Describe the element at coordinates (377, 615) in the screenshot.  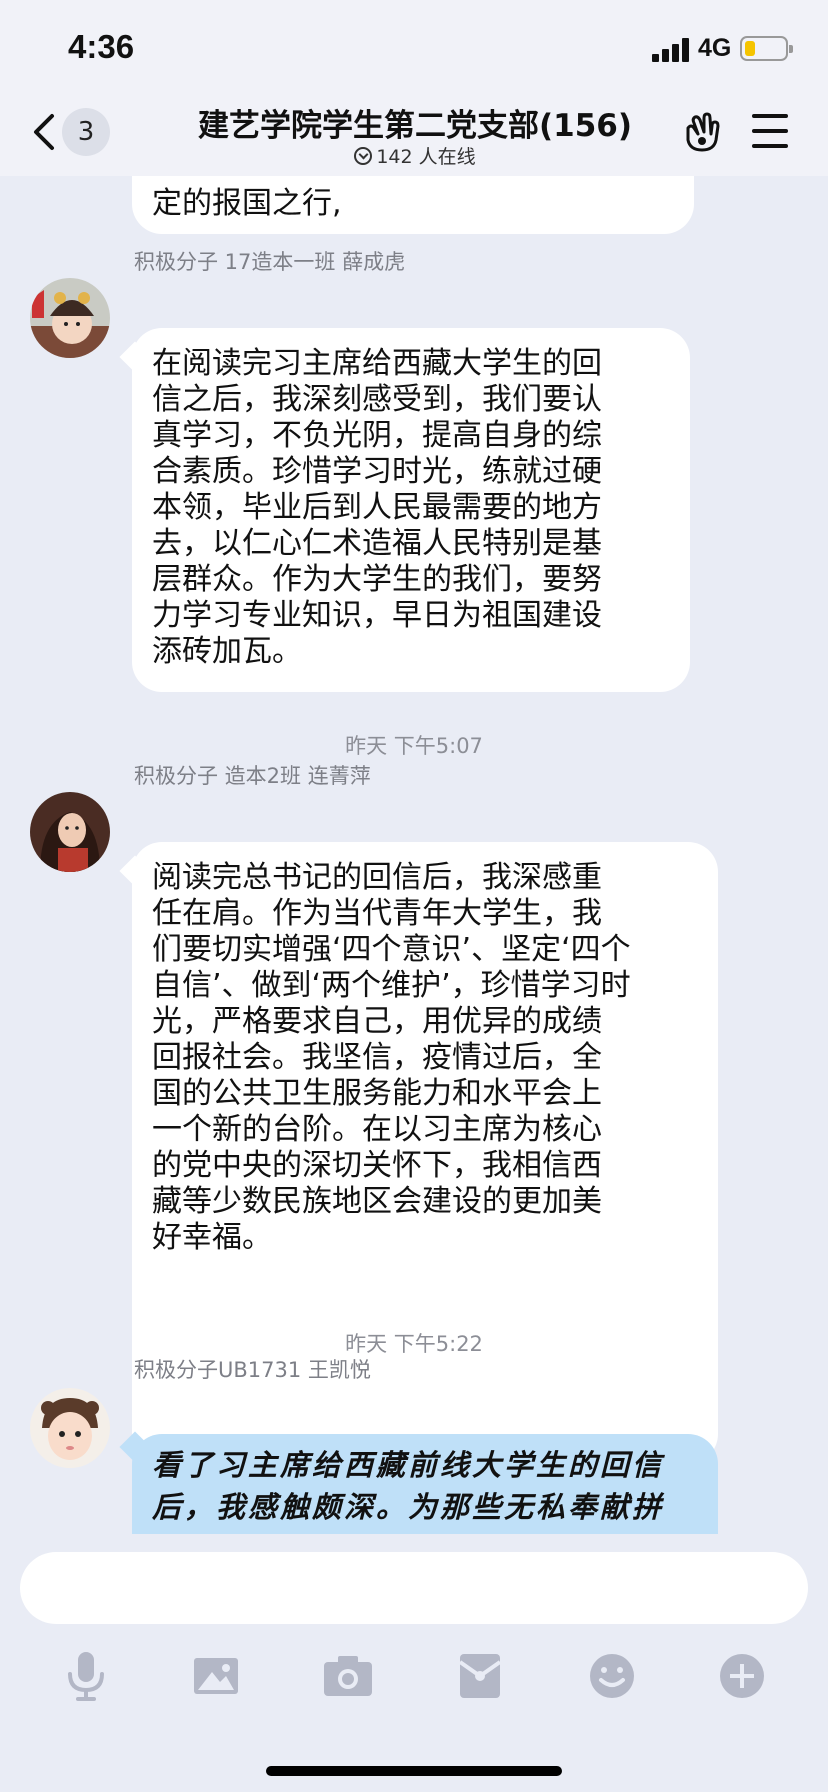
I see `message-line: 力学习专业知识，早日为祖国建设` at that location.